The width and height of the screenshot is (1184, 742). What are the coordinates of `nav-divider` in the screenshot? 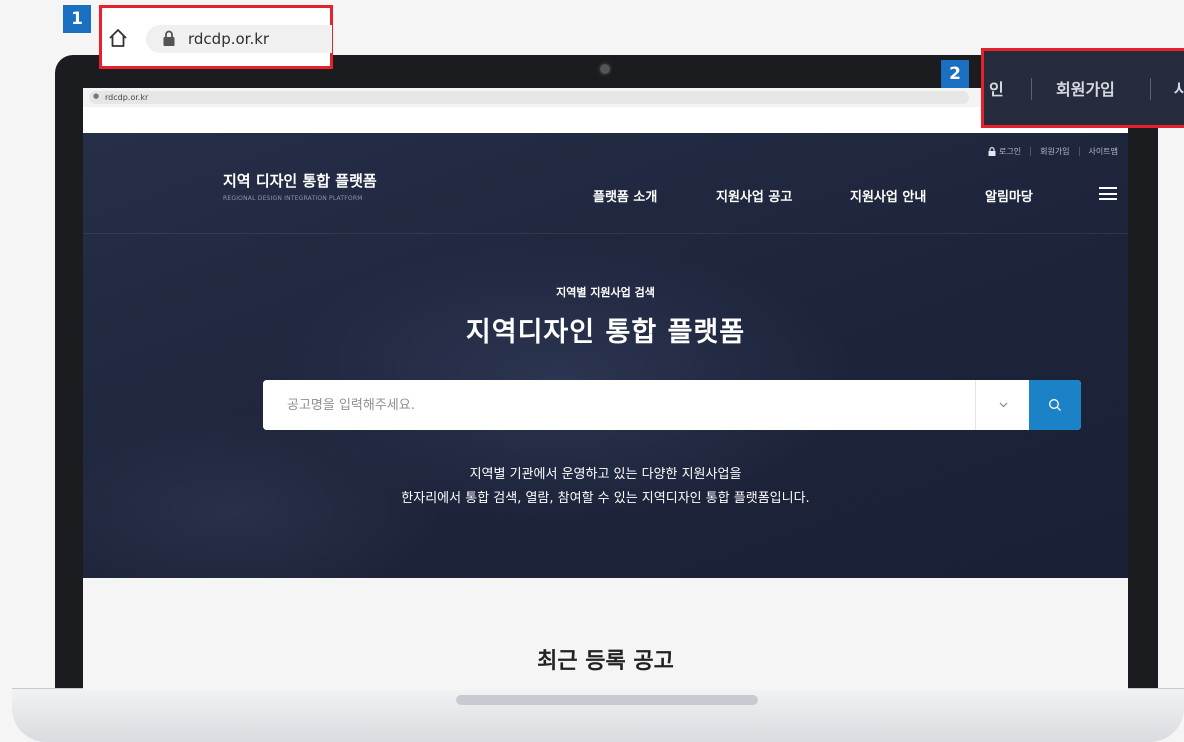 It's located at (605, 233).